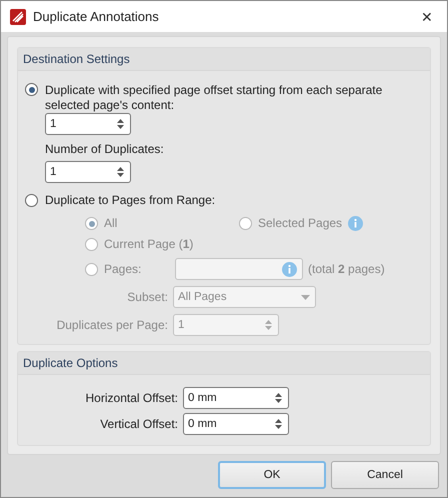  Describe the element at coordinates (346, 269) in the screenshot. I see `page-total-text: (total 2 pages)` at that location.